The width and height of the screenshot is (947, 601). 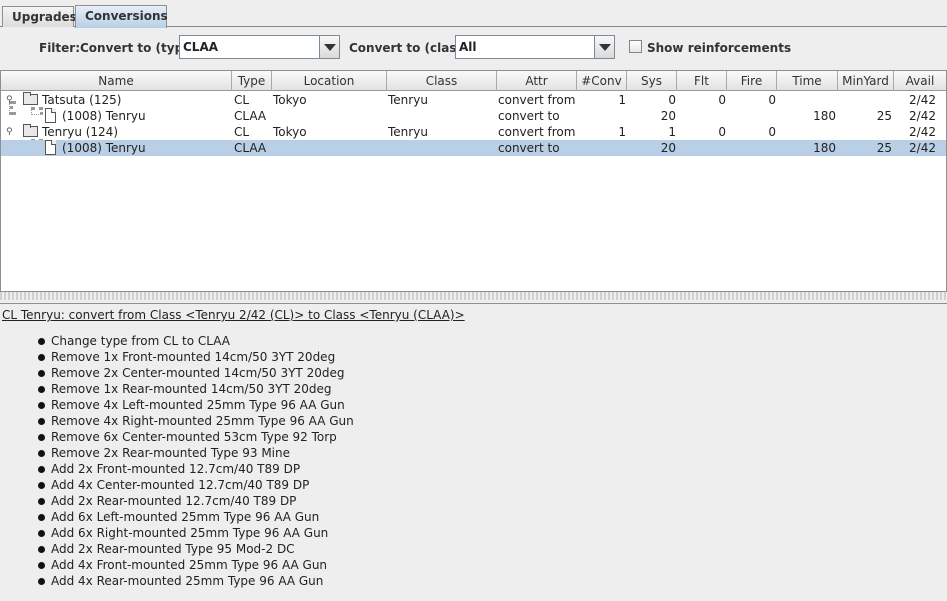 What do you see at coordinates (60, 48) in the screenshot?
I see `filter-label: Filter:` at bounding box center [60, 48].